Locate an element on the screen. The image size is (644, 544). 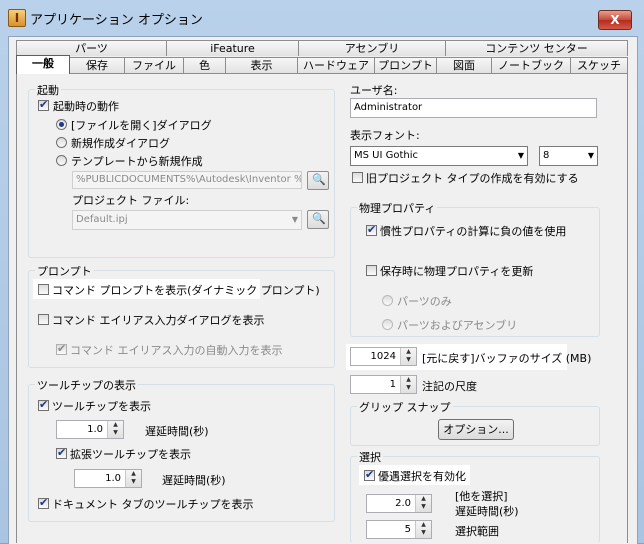
undo-buffer-value: 1024 is located at coordinates (383, 356).